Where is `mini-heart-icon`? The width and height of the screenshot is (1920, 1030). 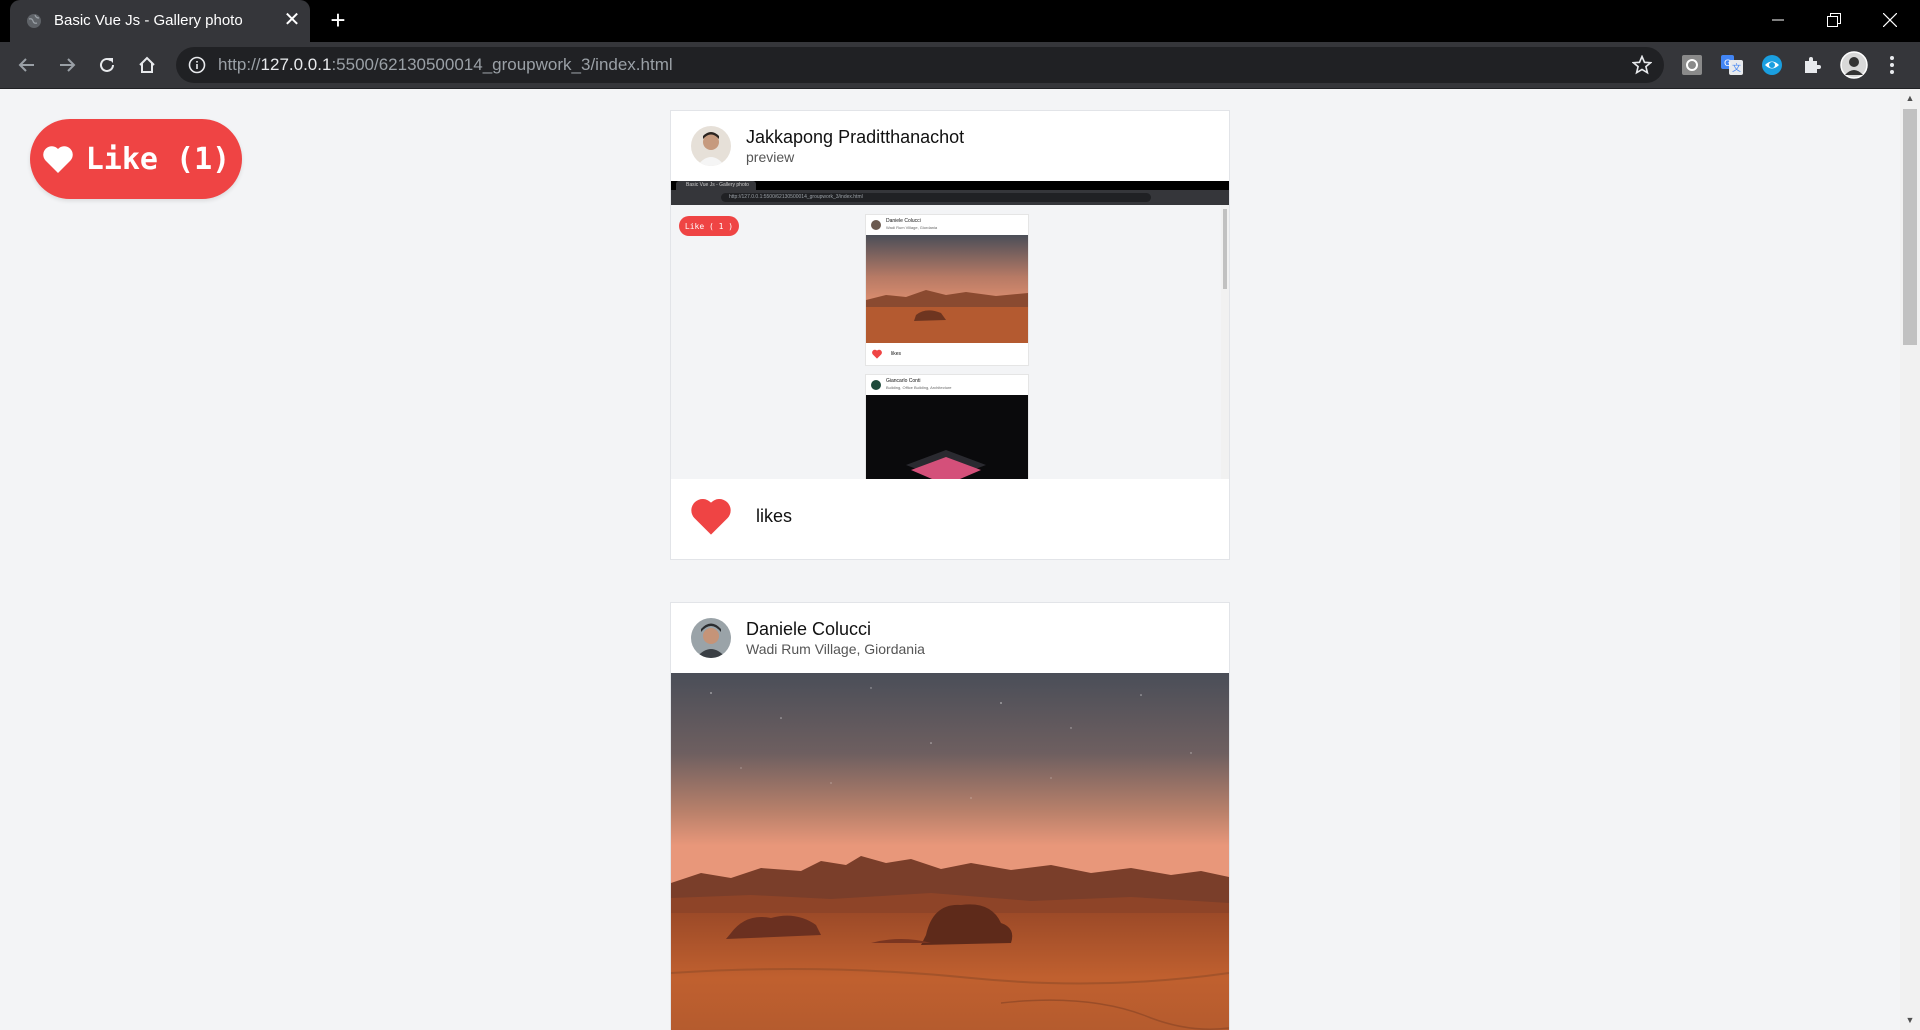 mini-heart-icon is located at coordinates (877, 354).